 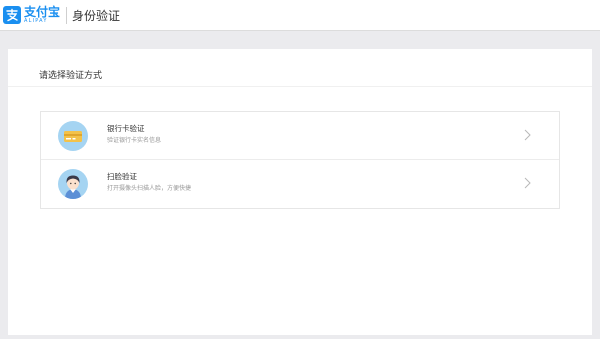 I want to click on alipay-logo: 支付宝 ALIPAY, so click(x=31, y=15).